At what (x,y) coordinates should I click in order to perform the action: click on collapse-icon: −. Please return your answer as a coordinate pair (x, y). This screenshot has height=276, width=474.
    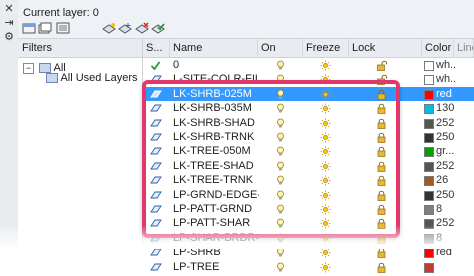
    Looking at the image, I should click on (28, 68).